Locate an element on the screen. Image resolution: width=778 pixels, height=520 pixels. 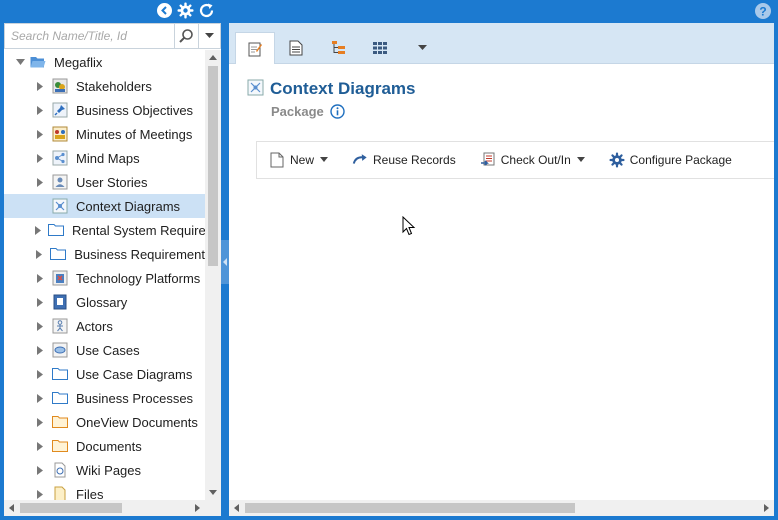
tree-item-business-requirements: Business Requirement is located at coordinates (104, 254).